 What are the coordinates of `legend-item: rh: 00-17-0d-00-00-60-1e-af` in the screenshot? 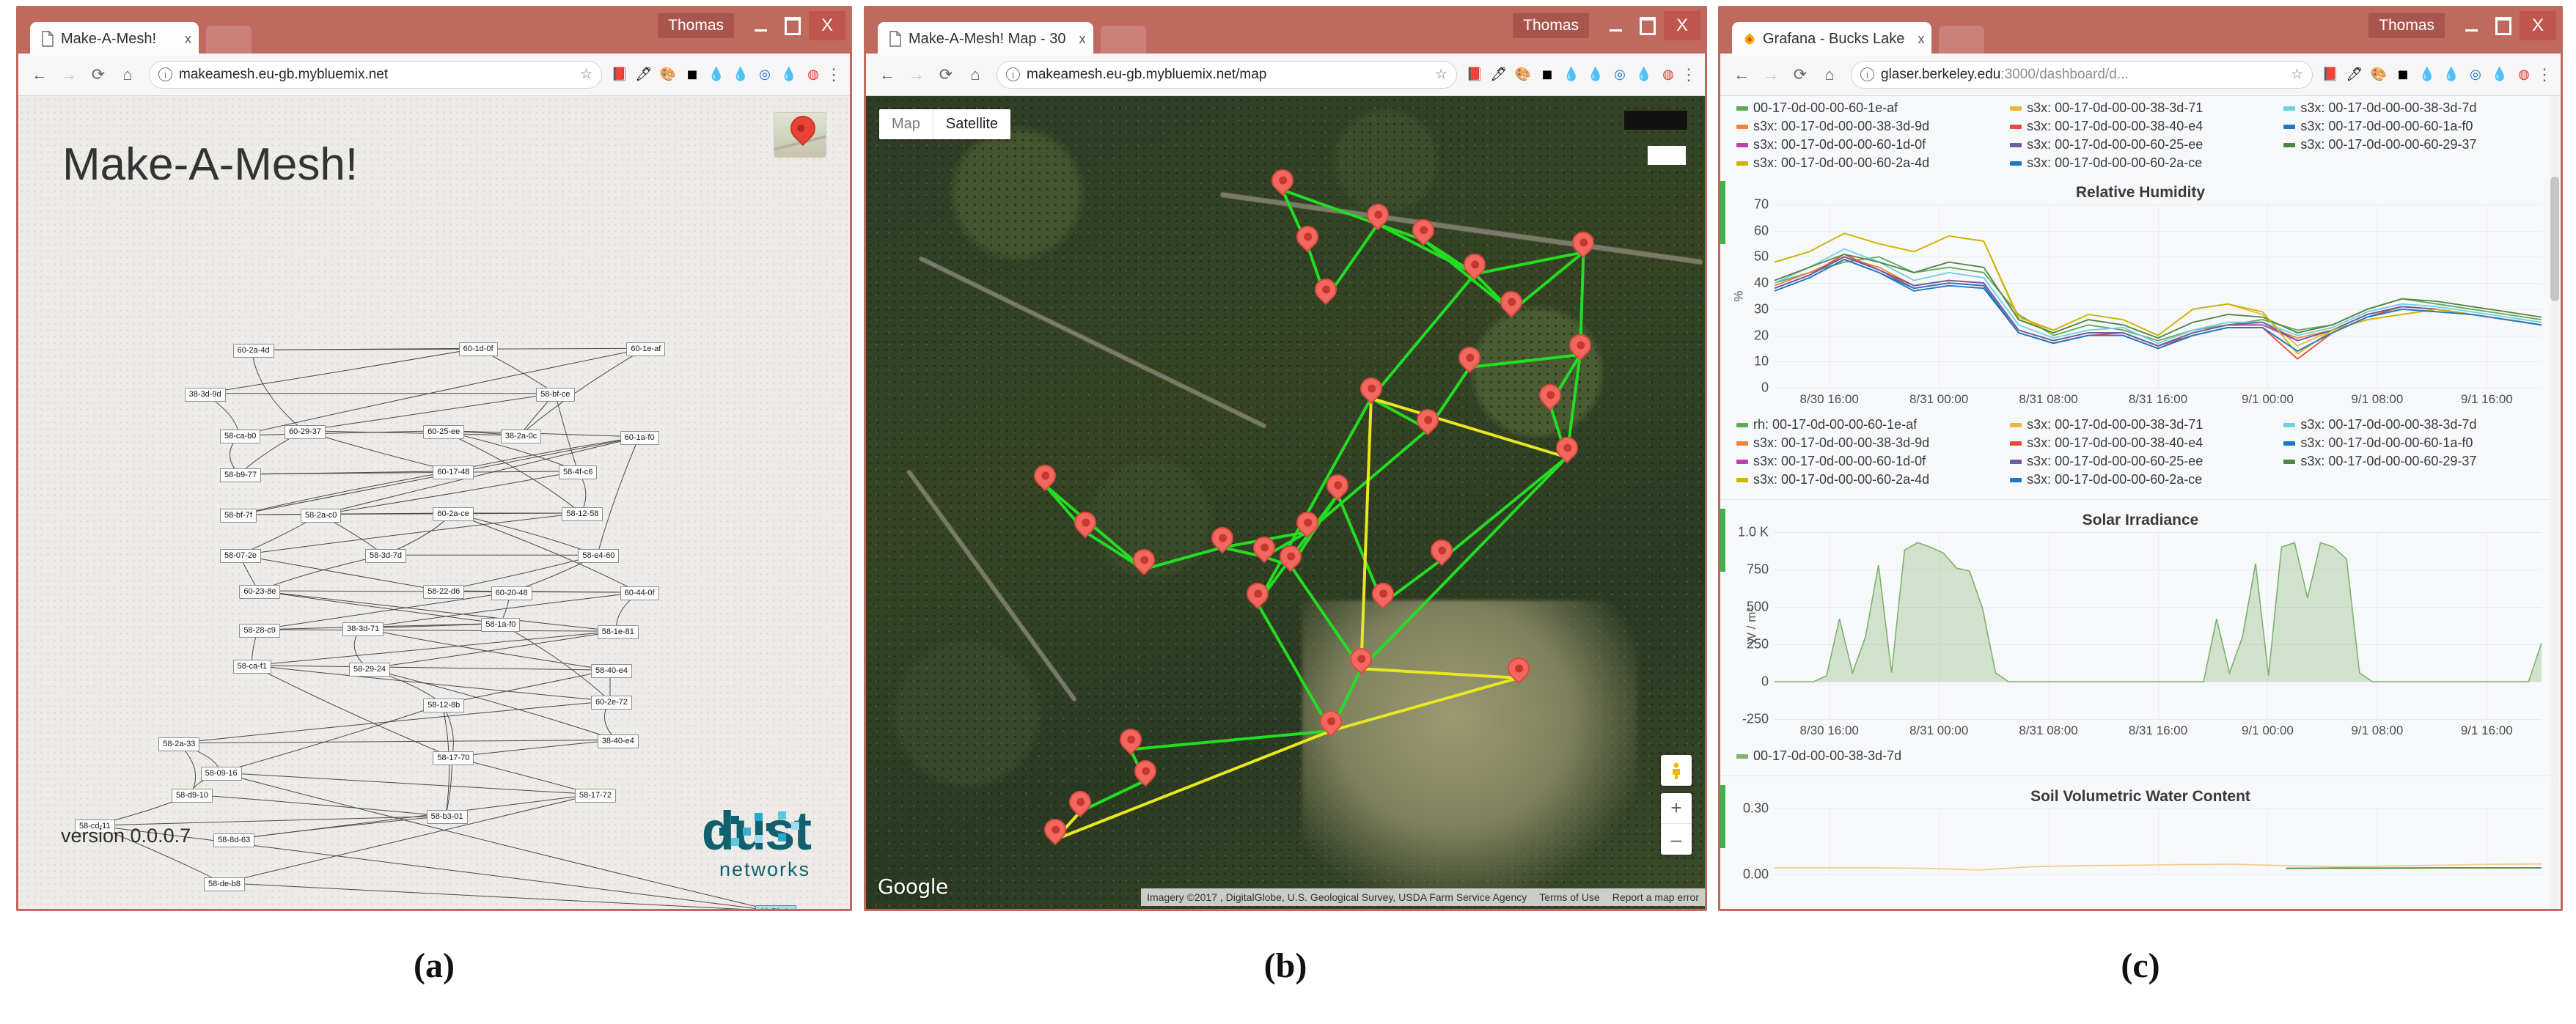 It's located at (1873, 424).